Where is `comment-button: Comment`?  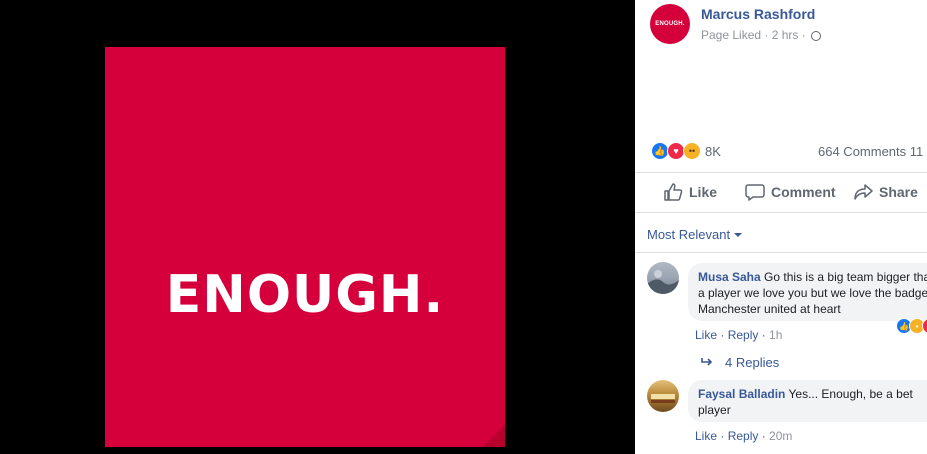
comment-button: Comment is located at coordinates (790, 192).